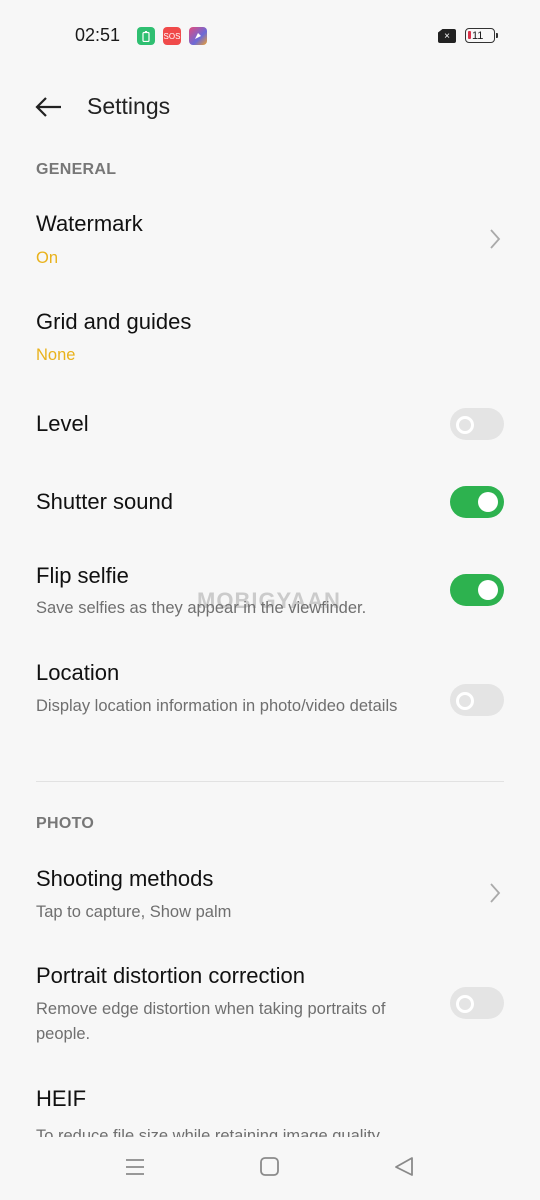 The width and height of the screenshot is (540, 1200). I want to click on navigation-bar, so click(270, 1170).